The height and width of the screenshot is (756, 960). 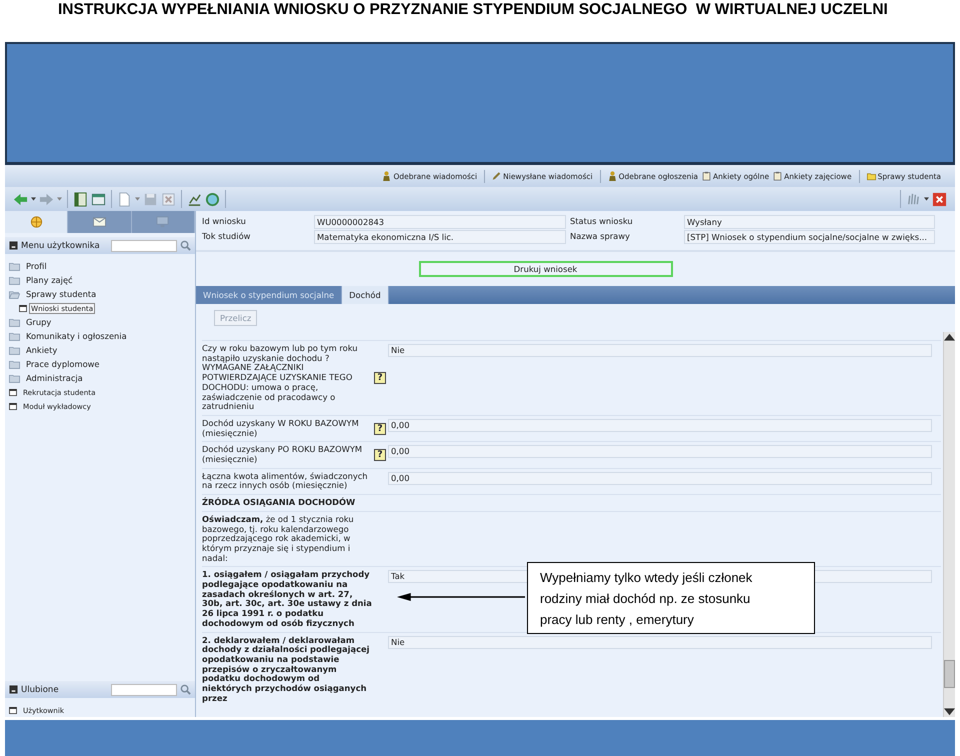 I want to click on statement-text: Oświadczam, że od 1 stycznia roku bazowego, tj. roku kalendarzowego poprzedzającego rok akademicki, w którym przyznaje się i stypendium i nadal:, so click(x=278, y=539).